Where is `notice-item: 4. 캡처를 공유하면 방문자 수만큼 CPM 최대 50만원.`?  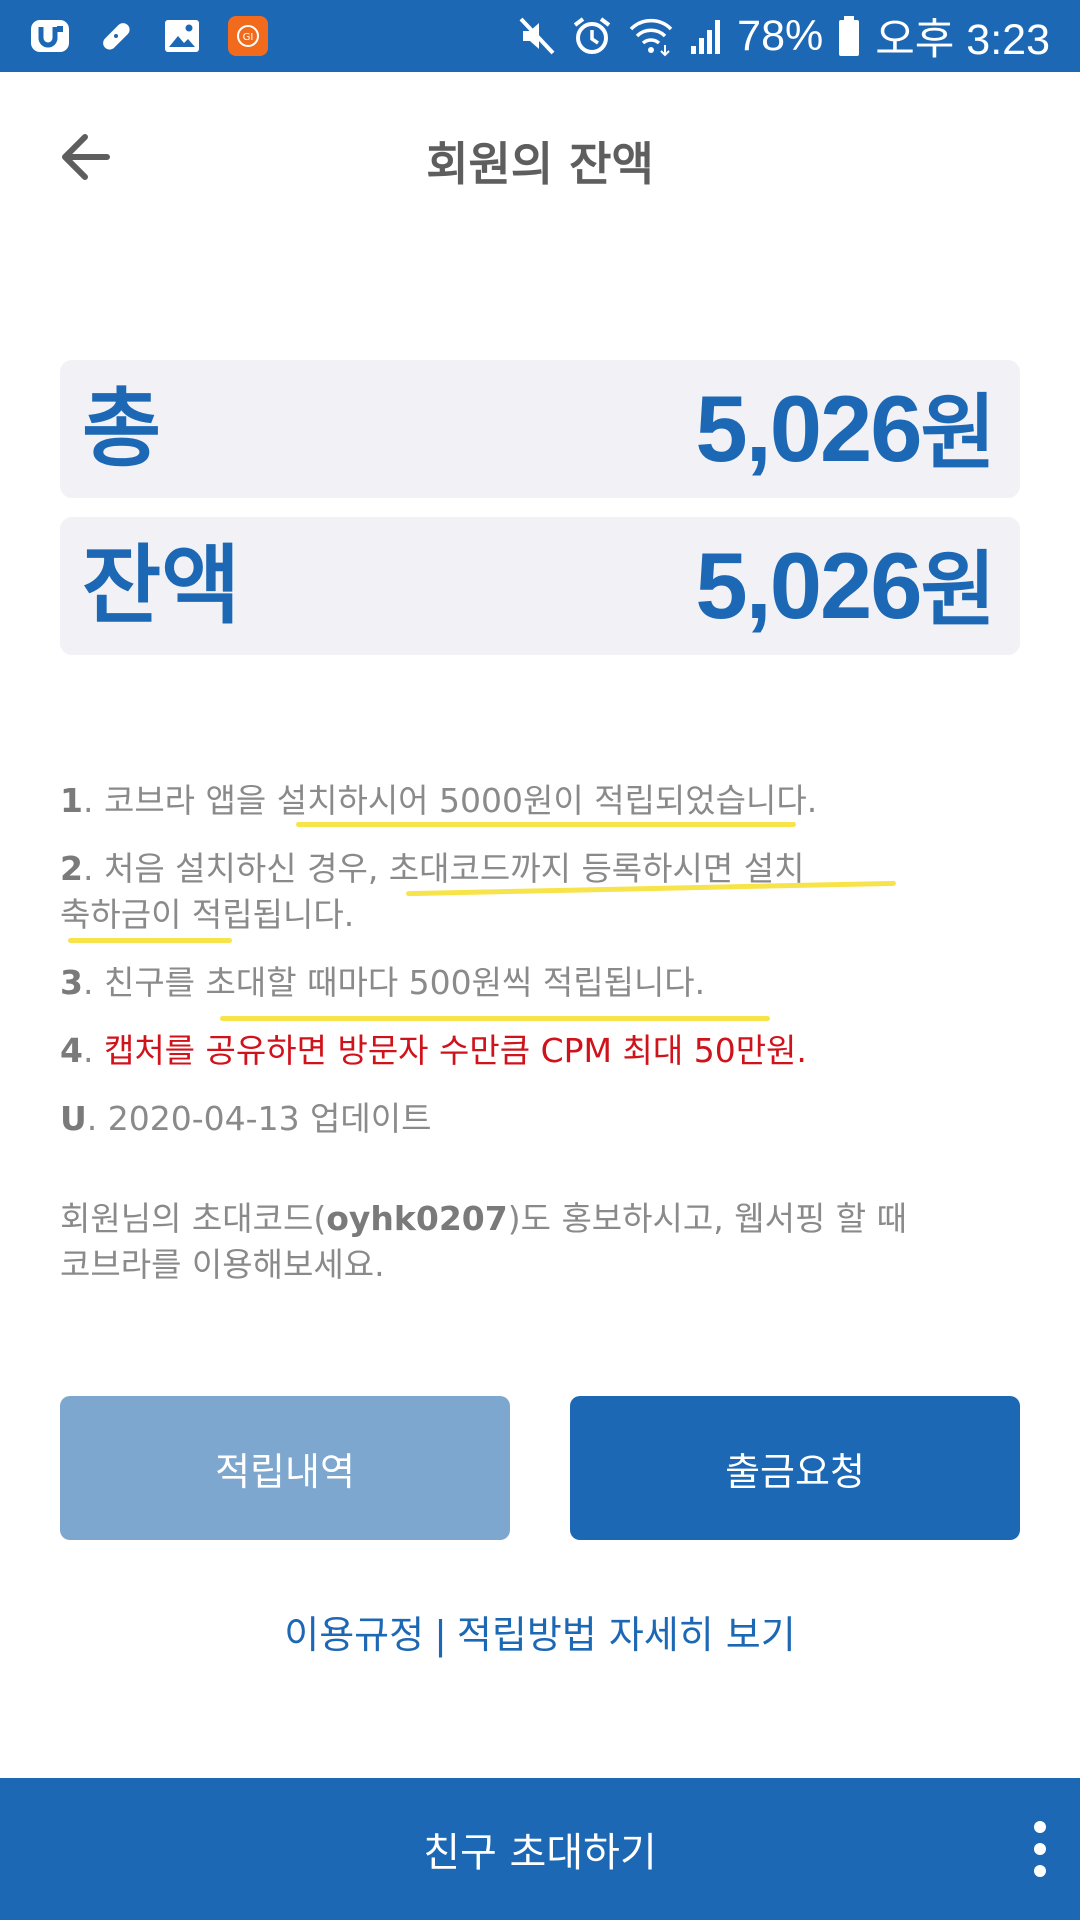
notice-item: 4. 캡처를 공유하면 방문자 수만큼 CPM 최대 50만원. is located at coordinates (433, 1050).